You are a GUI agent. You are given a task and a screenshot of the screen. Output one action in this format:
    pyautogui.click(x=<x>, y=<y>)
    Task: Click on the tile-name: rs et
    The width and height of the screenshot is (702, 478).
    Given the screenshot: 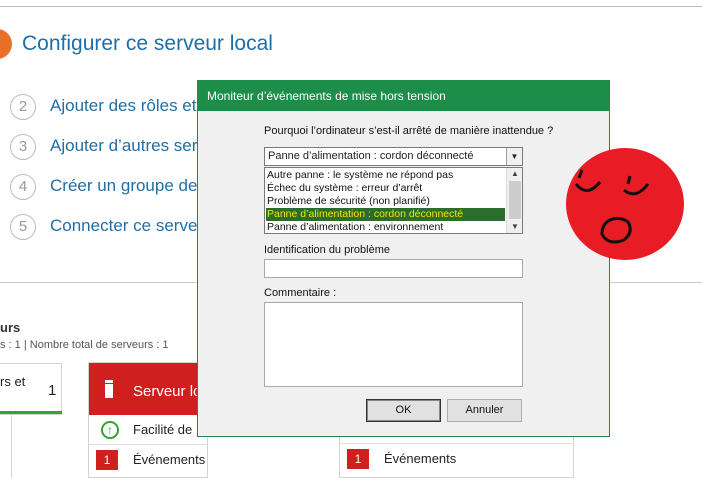 What is the action you would take?
    pyautogui.click(x=13, y=381)
    